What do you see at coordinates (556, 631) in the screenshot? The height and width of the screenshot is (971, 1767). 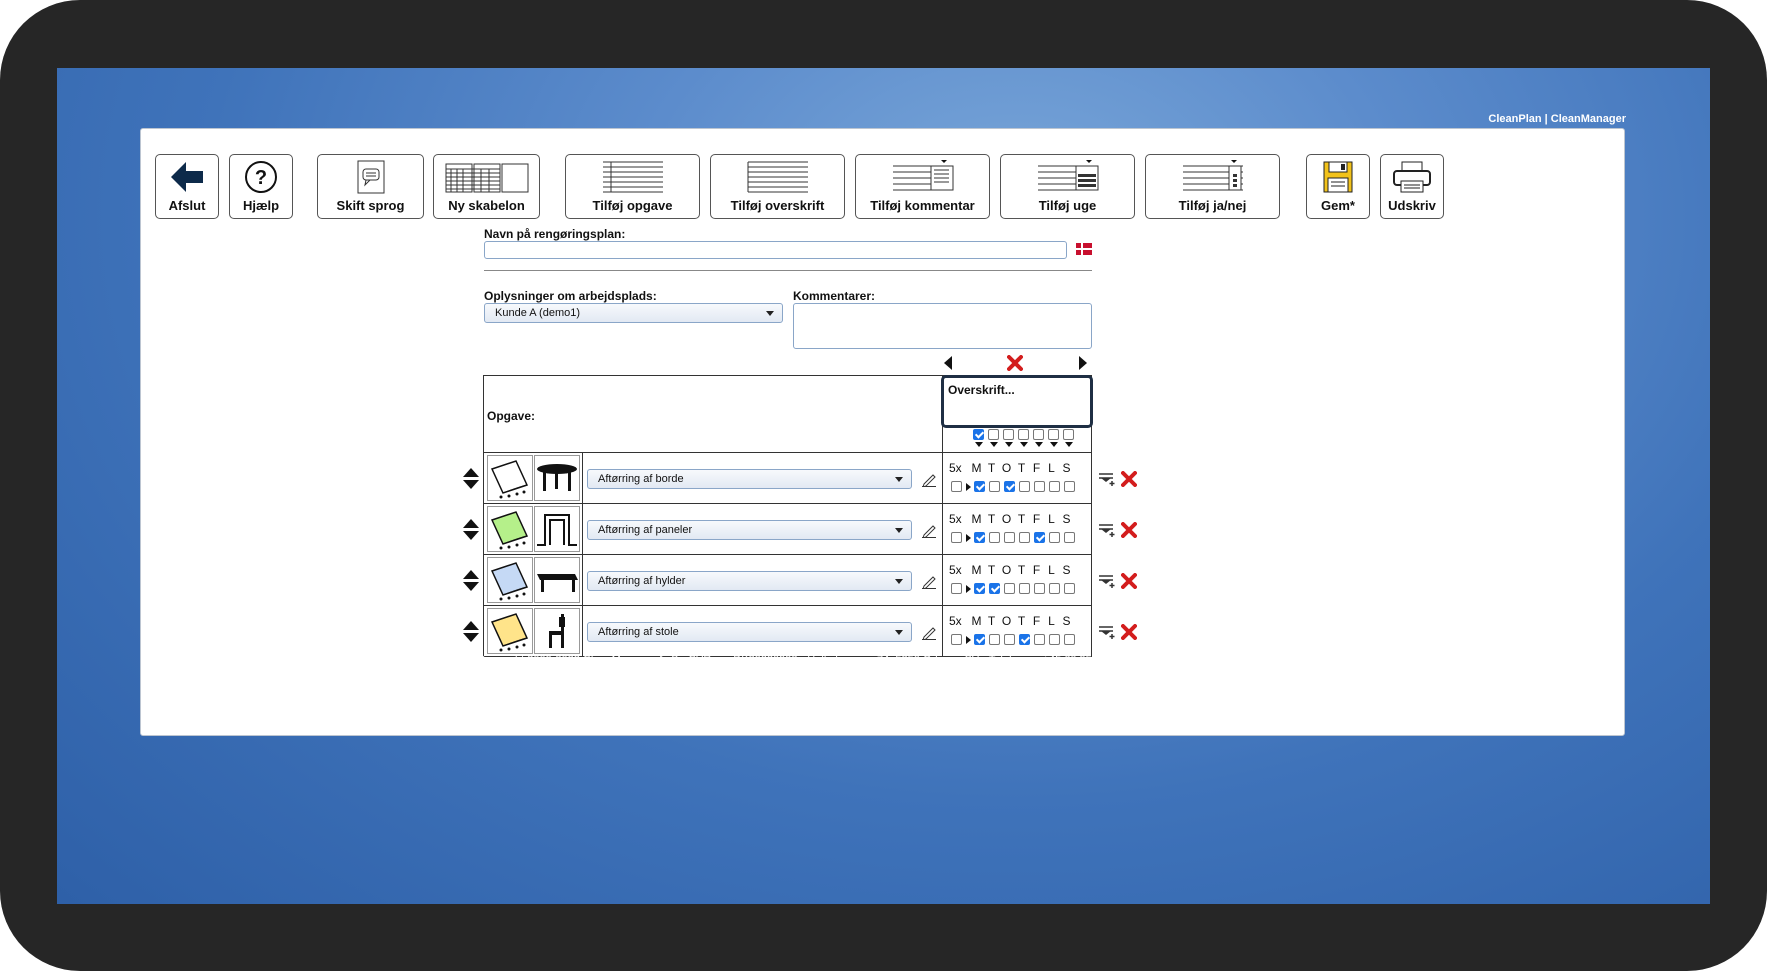 I see `chair-icon` at bounding box center [556, 631].